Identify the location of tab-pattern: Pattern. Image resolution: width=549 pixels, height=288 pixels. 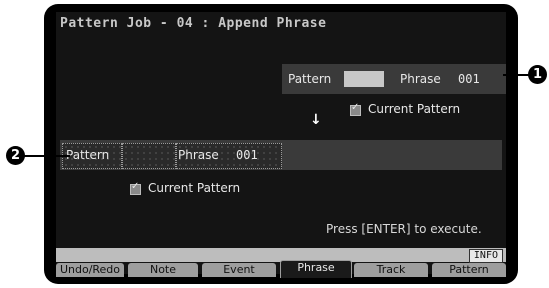
(469, 270).